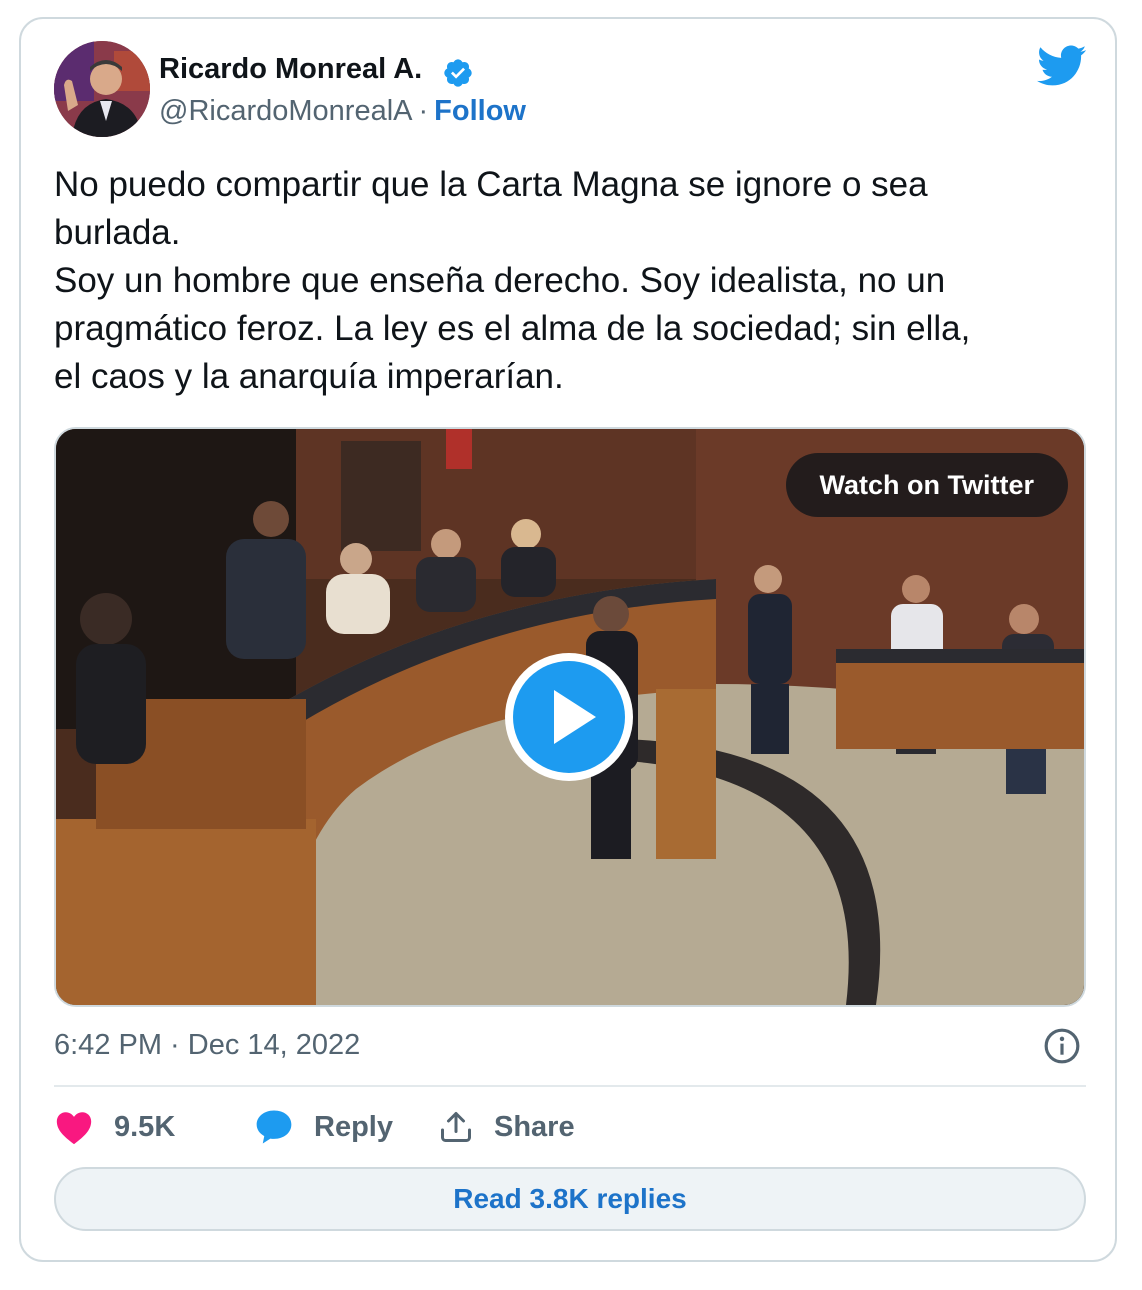 This screenshot has height=1290, width=1142. I want to click on handle-row: @RicardoMonrealA · Follow, so click(342, 111).